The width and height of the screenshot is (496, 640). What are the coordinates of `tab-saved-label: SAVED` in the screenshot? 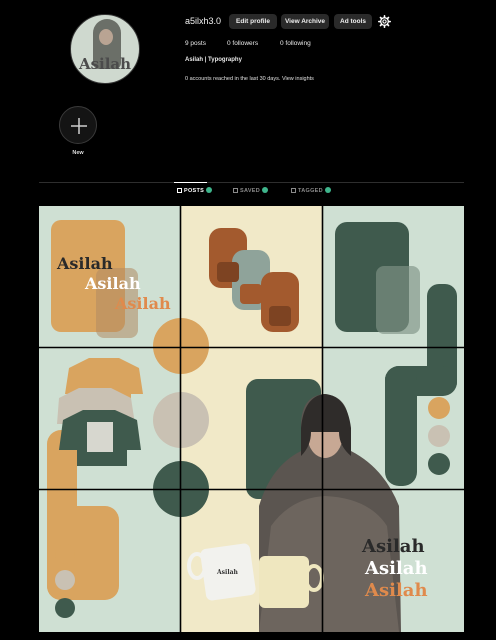 It's located at (250, 191).